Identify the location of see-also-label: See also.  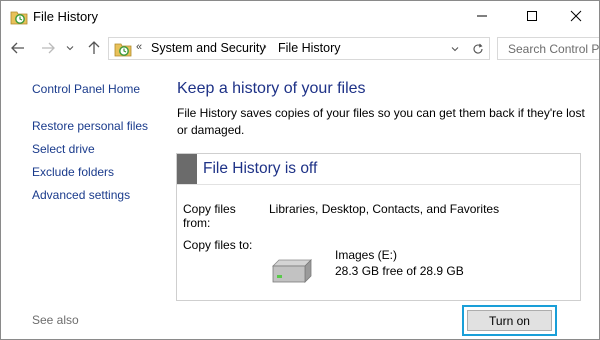
(55, 320).